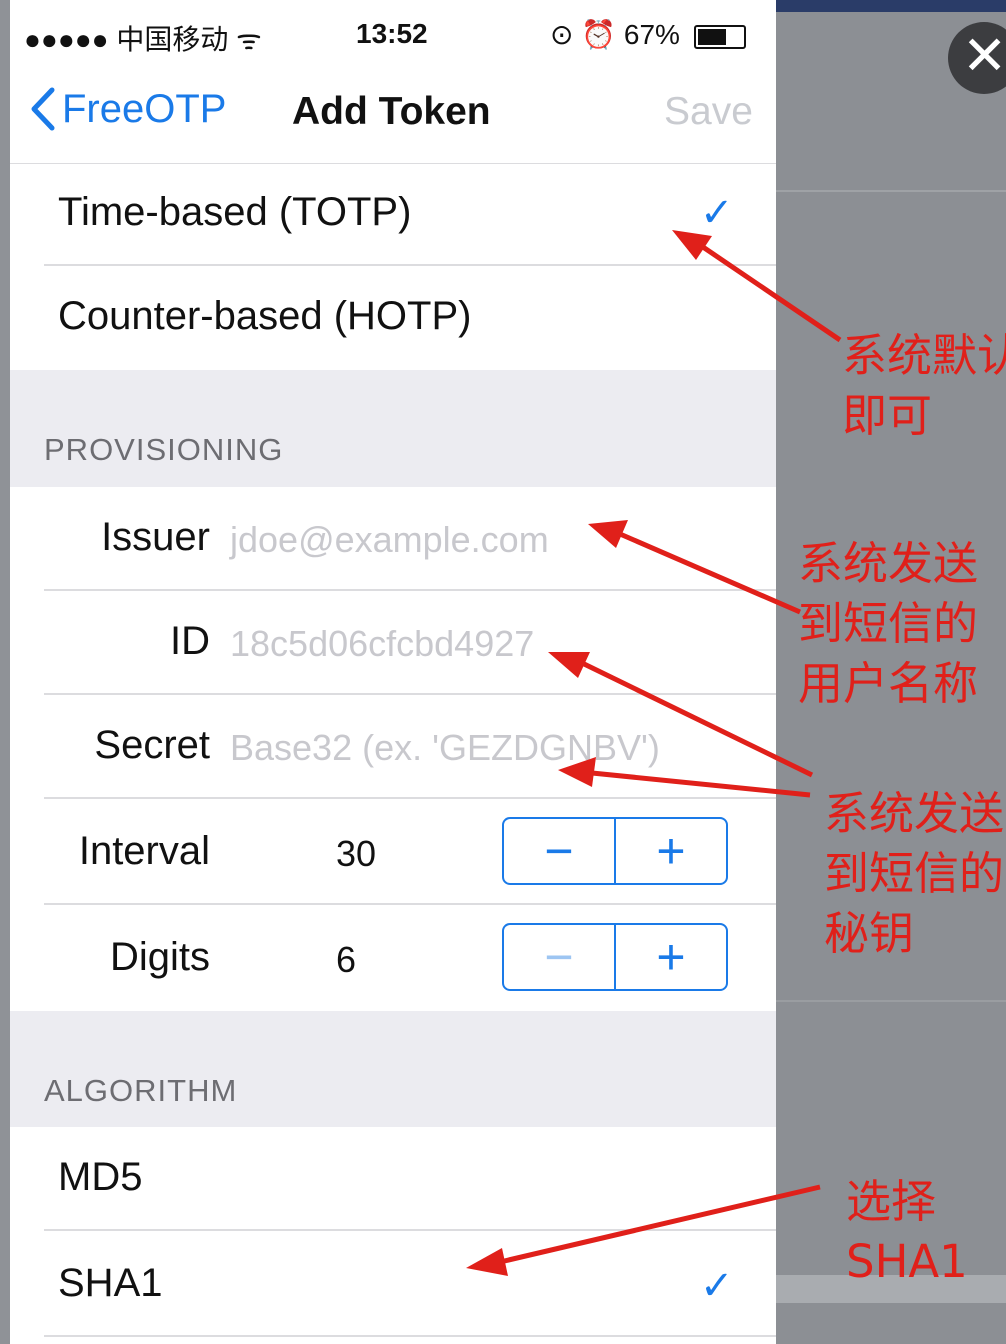 The height and width of the screenshot is (1344, 1006). What do you see at coordinates (924, 385) in the screenshot?
I see `annotation-default: 系统默认 即可` at bounding box center [924, 385].